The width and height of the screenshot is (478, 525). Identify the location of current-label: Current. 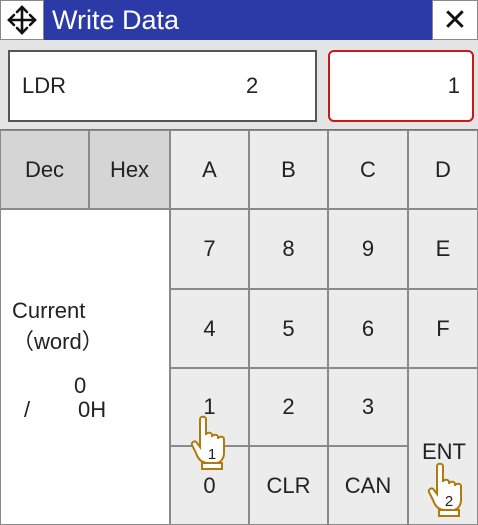
(49, 310).